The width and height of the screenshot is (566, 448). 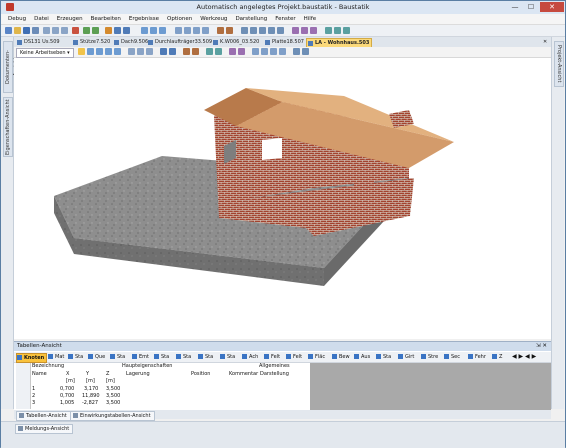 I want to click on tab-scroll-arrows: ◀ ▶ ◀ ▶, so click(x=524, y=357).